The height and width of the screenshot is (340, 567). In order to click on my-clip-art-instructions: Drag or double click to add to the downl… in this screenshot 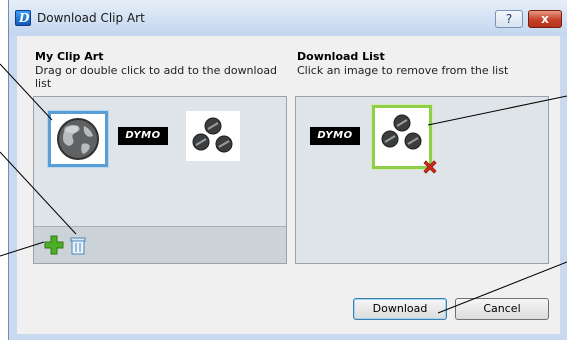, I will do `click(156, 77)`.